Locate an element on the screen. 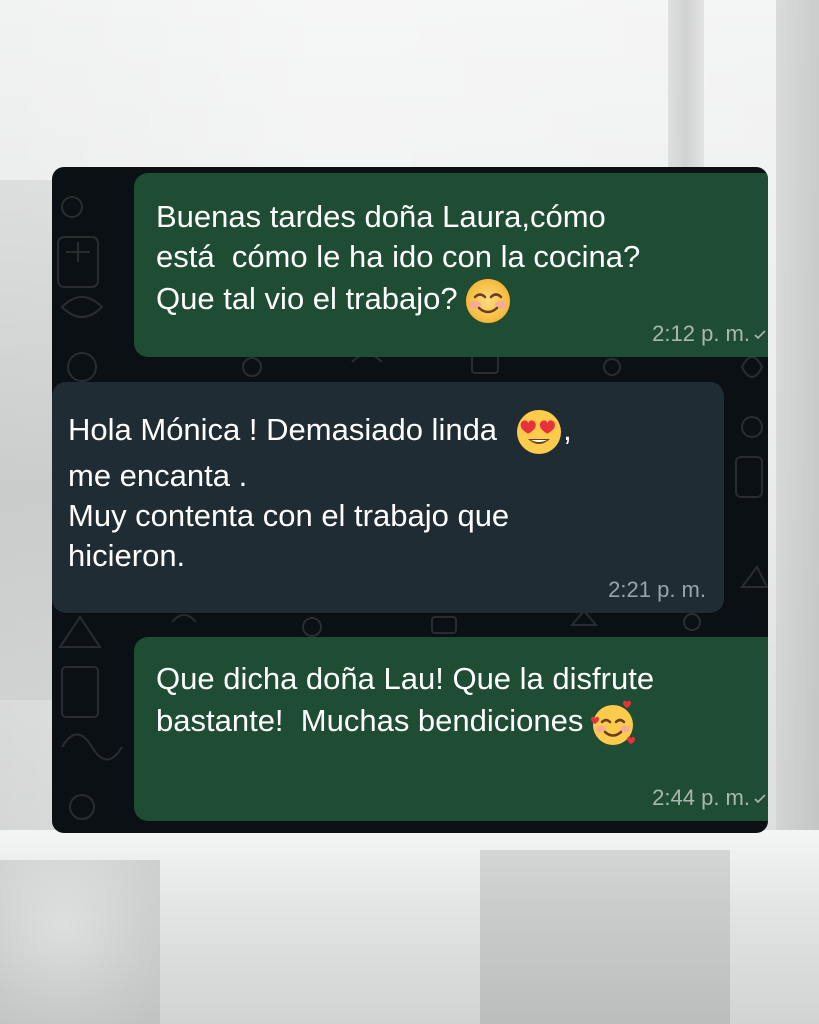 The image size is (819, 1024). message-timestamp: 2:21 p. m. is located at coordinates (657, 589).